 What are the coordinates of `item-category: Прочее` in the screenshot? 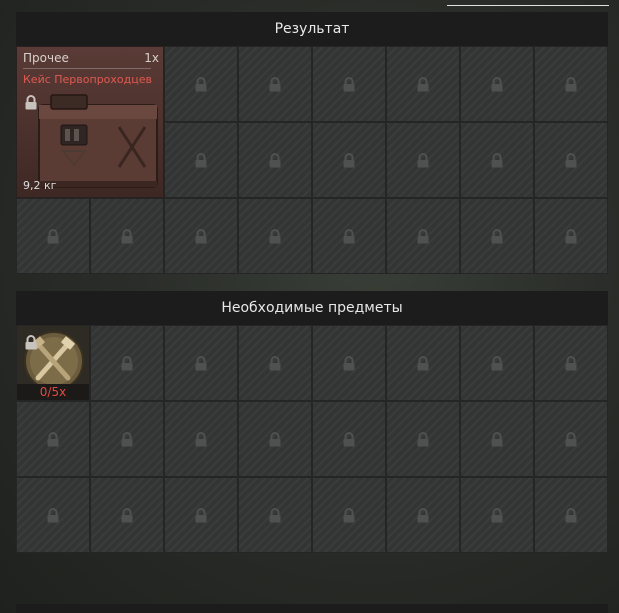 It's located at (46, 58).